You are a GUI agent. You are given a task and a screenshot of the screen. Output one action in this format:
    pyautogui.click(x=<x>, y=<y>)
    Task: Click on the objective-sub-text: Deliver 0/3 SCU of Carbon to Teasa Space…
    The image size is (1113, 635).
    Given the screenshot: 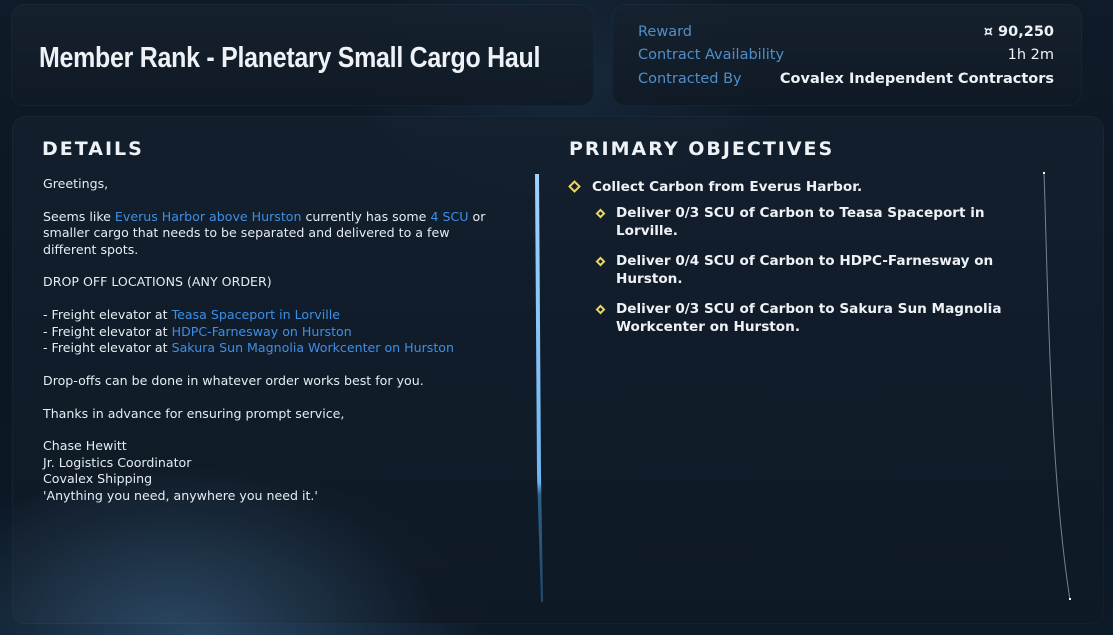 What is the action you would take?
    pyautogui.click(x=800, y=222)
    